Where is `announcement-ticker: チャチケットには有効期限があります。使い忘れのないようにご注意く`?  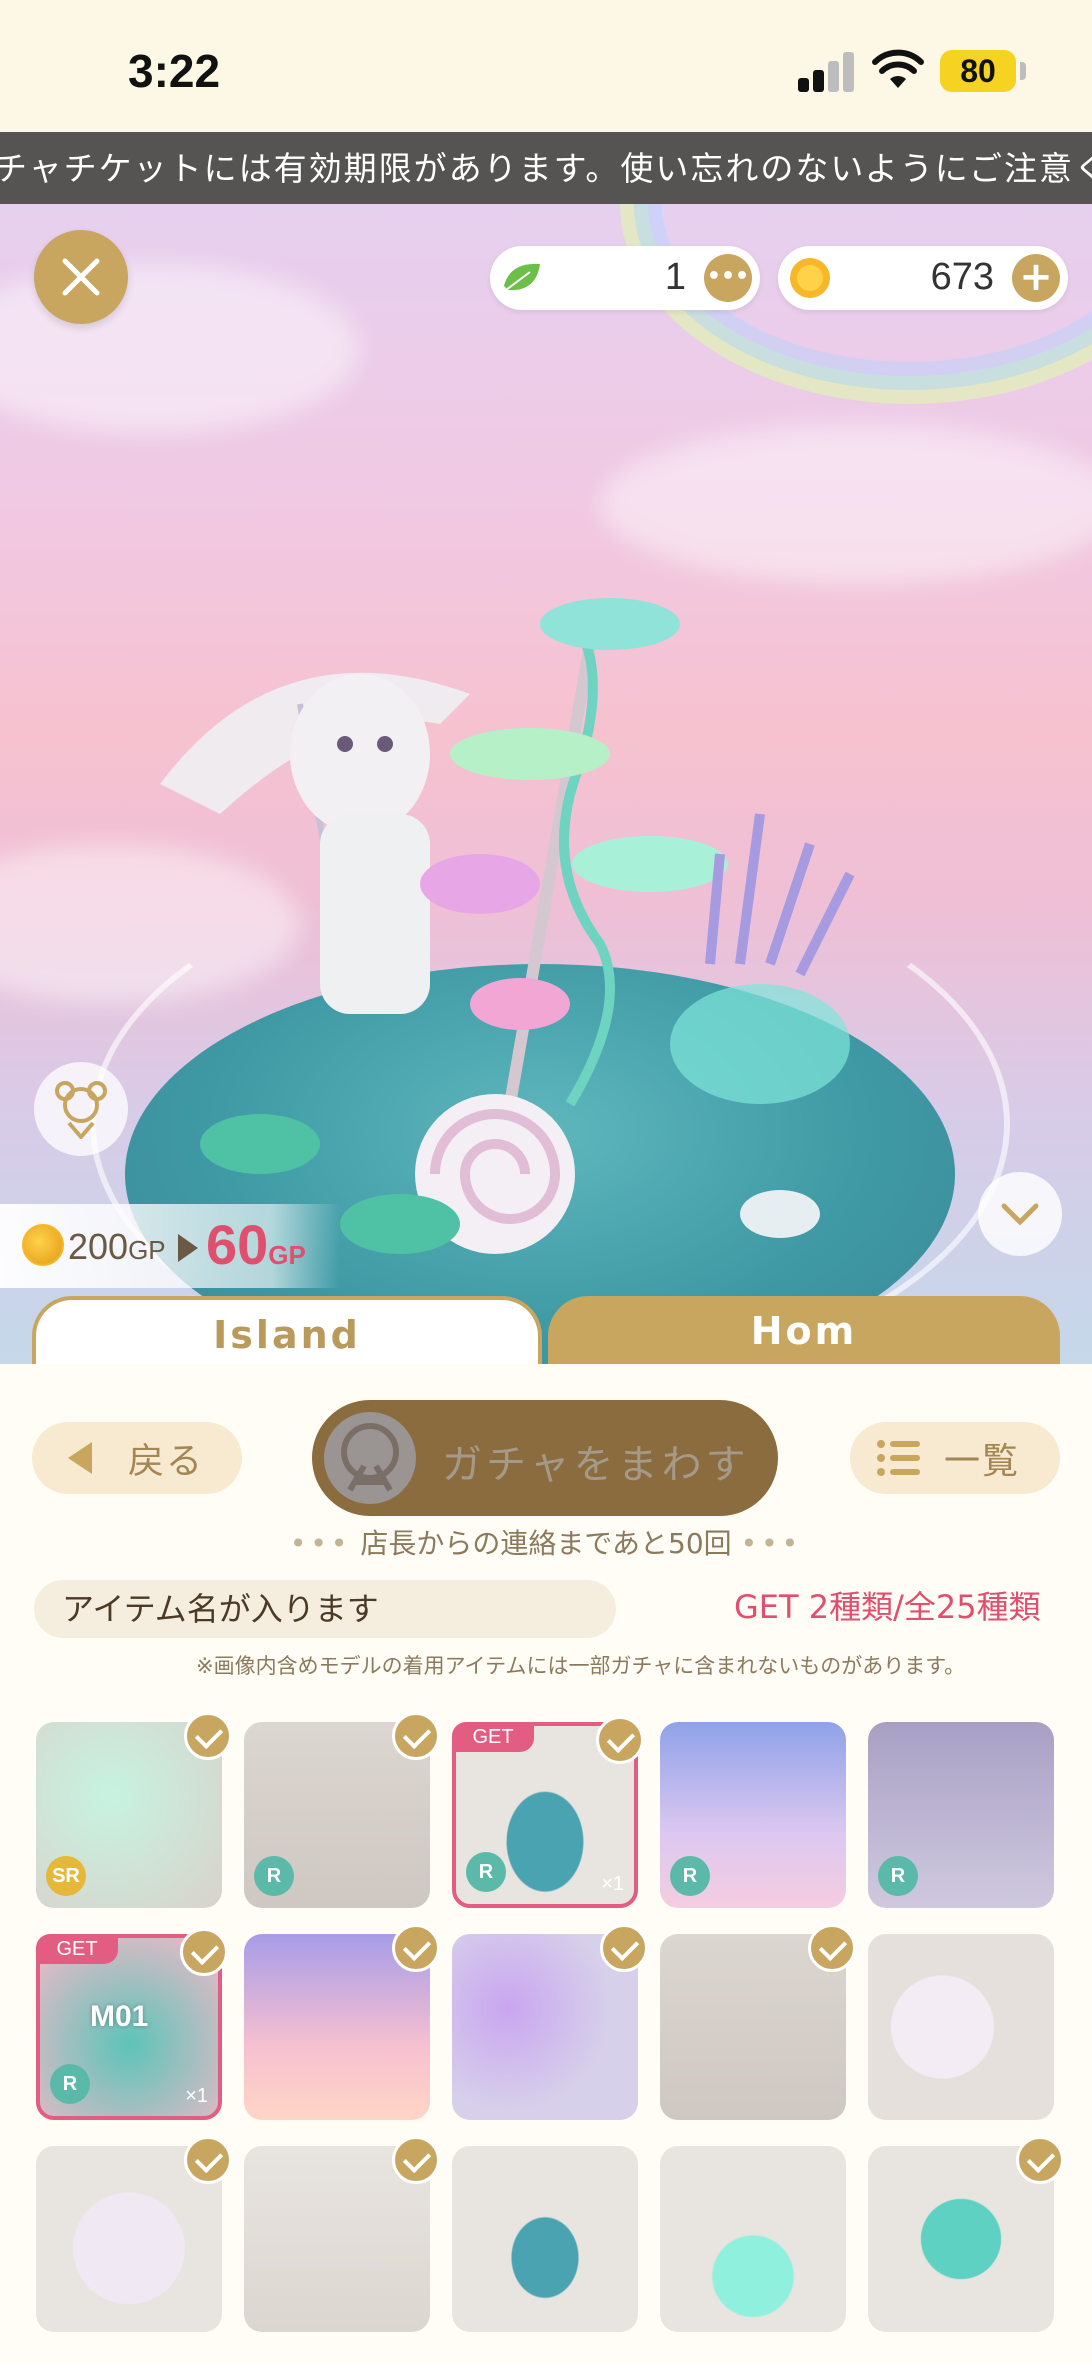
announcement-ticker: チャチケットには有効期限があります。使い忘れのないようにご注意く is located at coordinates (546, 168).